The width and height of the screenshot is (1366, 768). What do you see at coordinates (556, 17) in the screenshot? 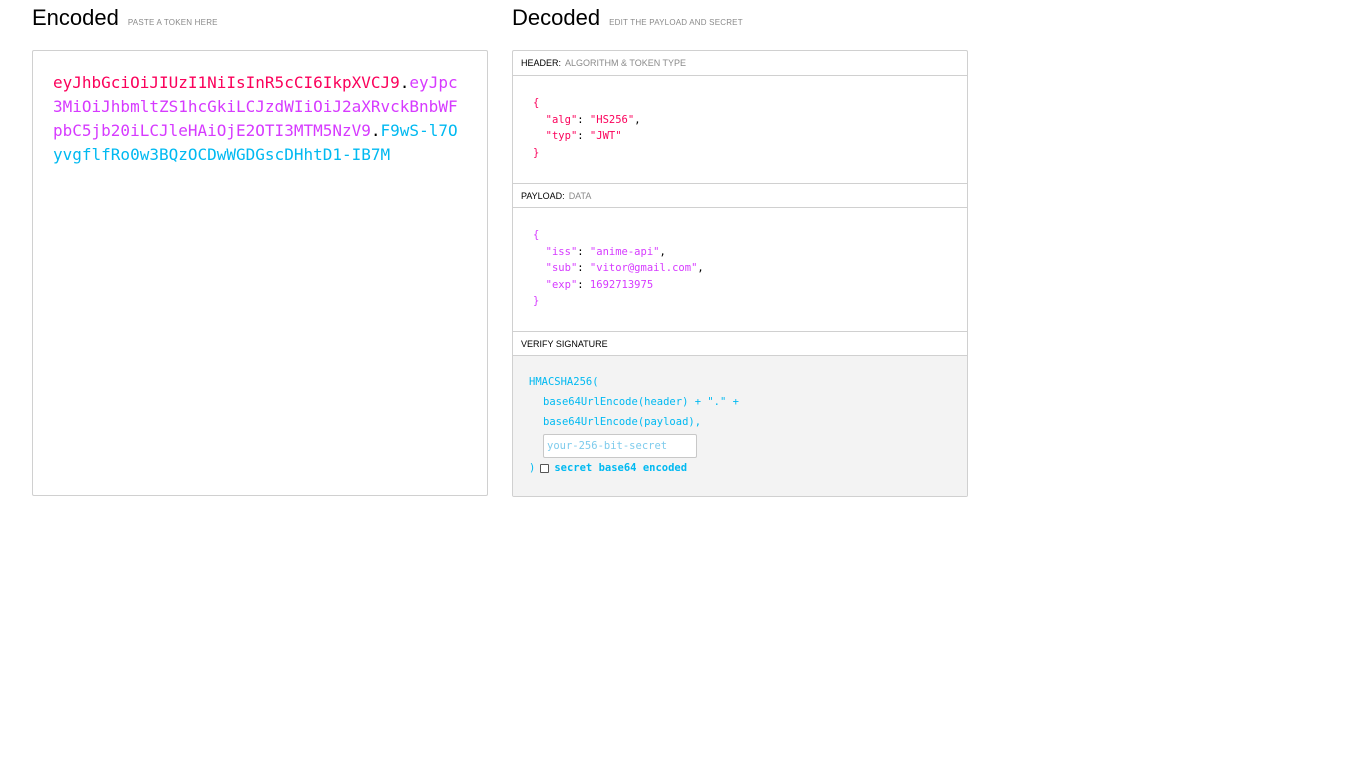
I see `decoded-title: Decoded` at bounding box center [556, 17].